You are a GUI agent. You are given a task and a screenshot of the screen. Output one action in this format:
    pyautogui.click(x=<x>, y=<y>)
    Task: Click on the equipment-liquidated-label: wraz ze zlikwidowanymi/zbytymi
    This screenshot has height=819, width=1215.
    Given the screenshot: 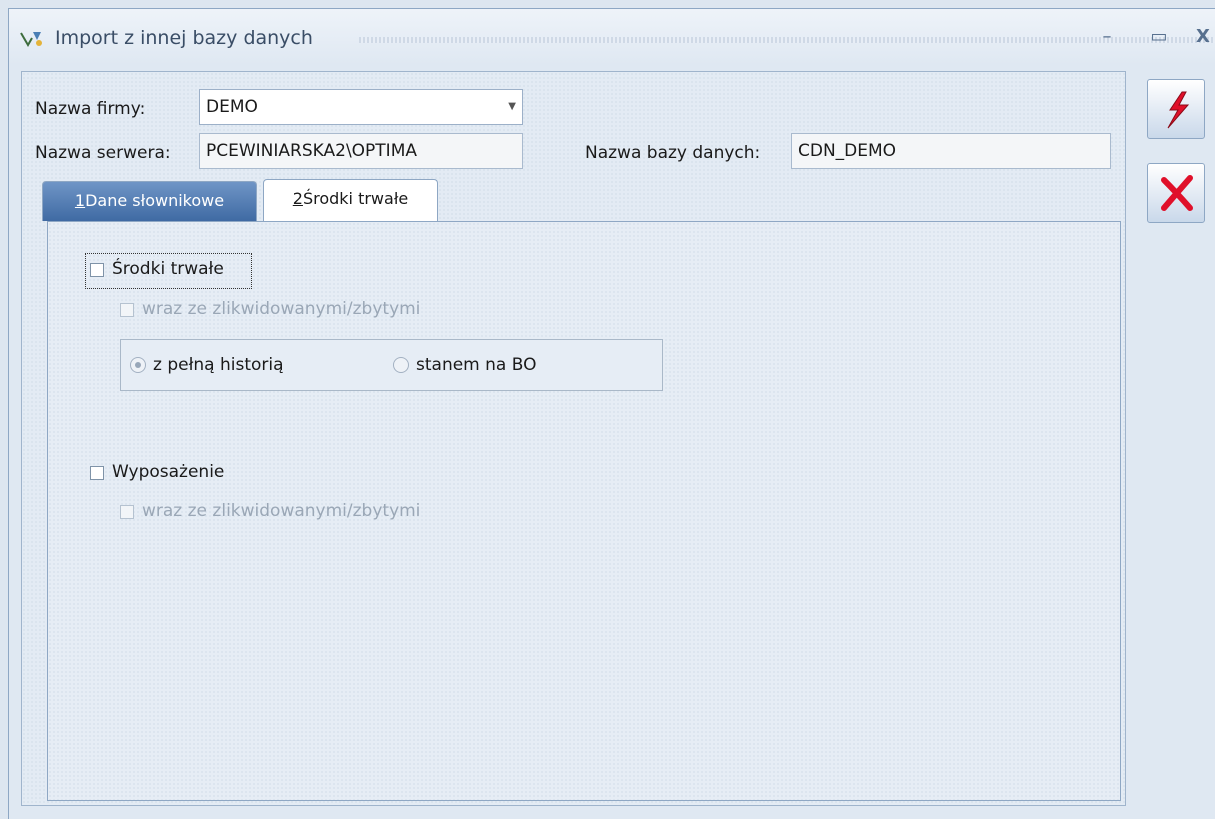 What is the action you would take?
    pyautogui.click(x=281, y=511)
    